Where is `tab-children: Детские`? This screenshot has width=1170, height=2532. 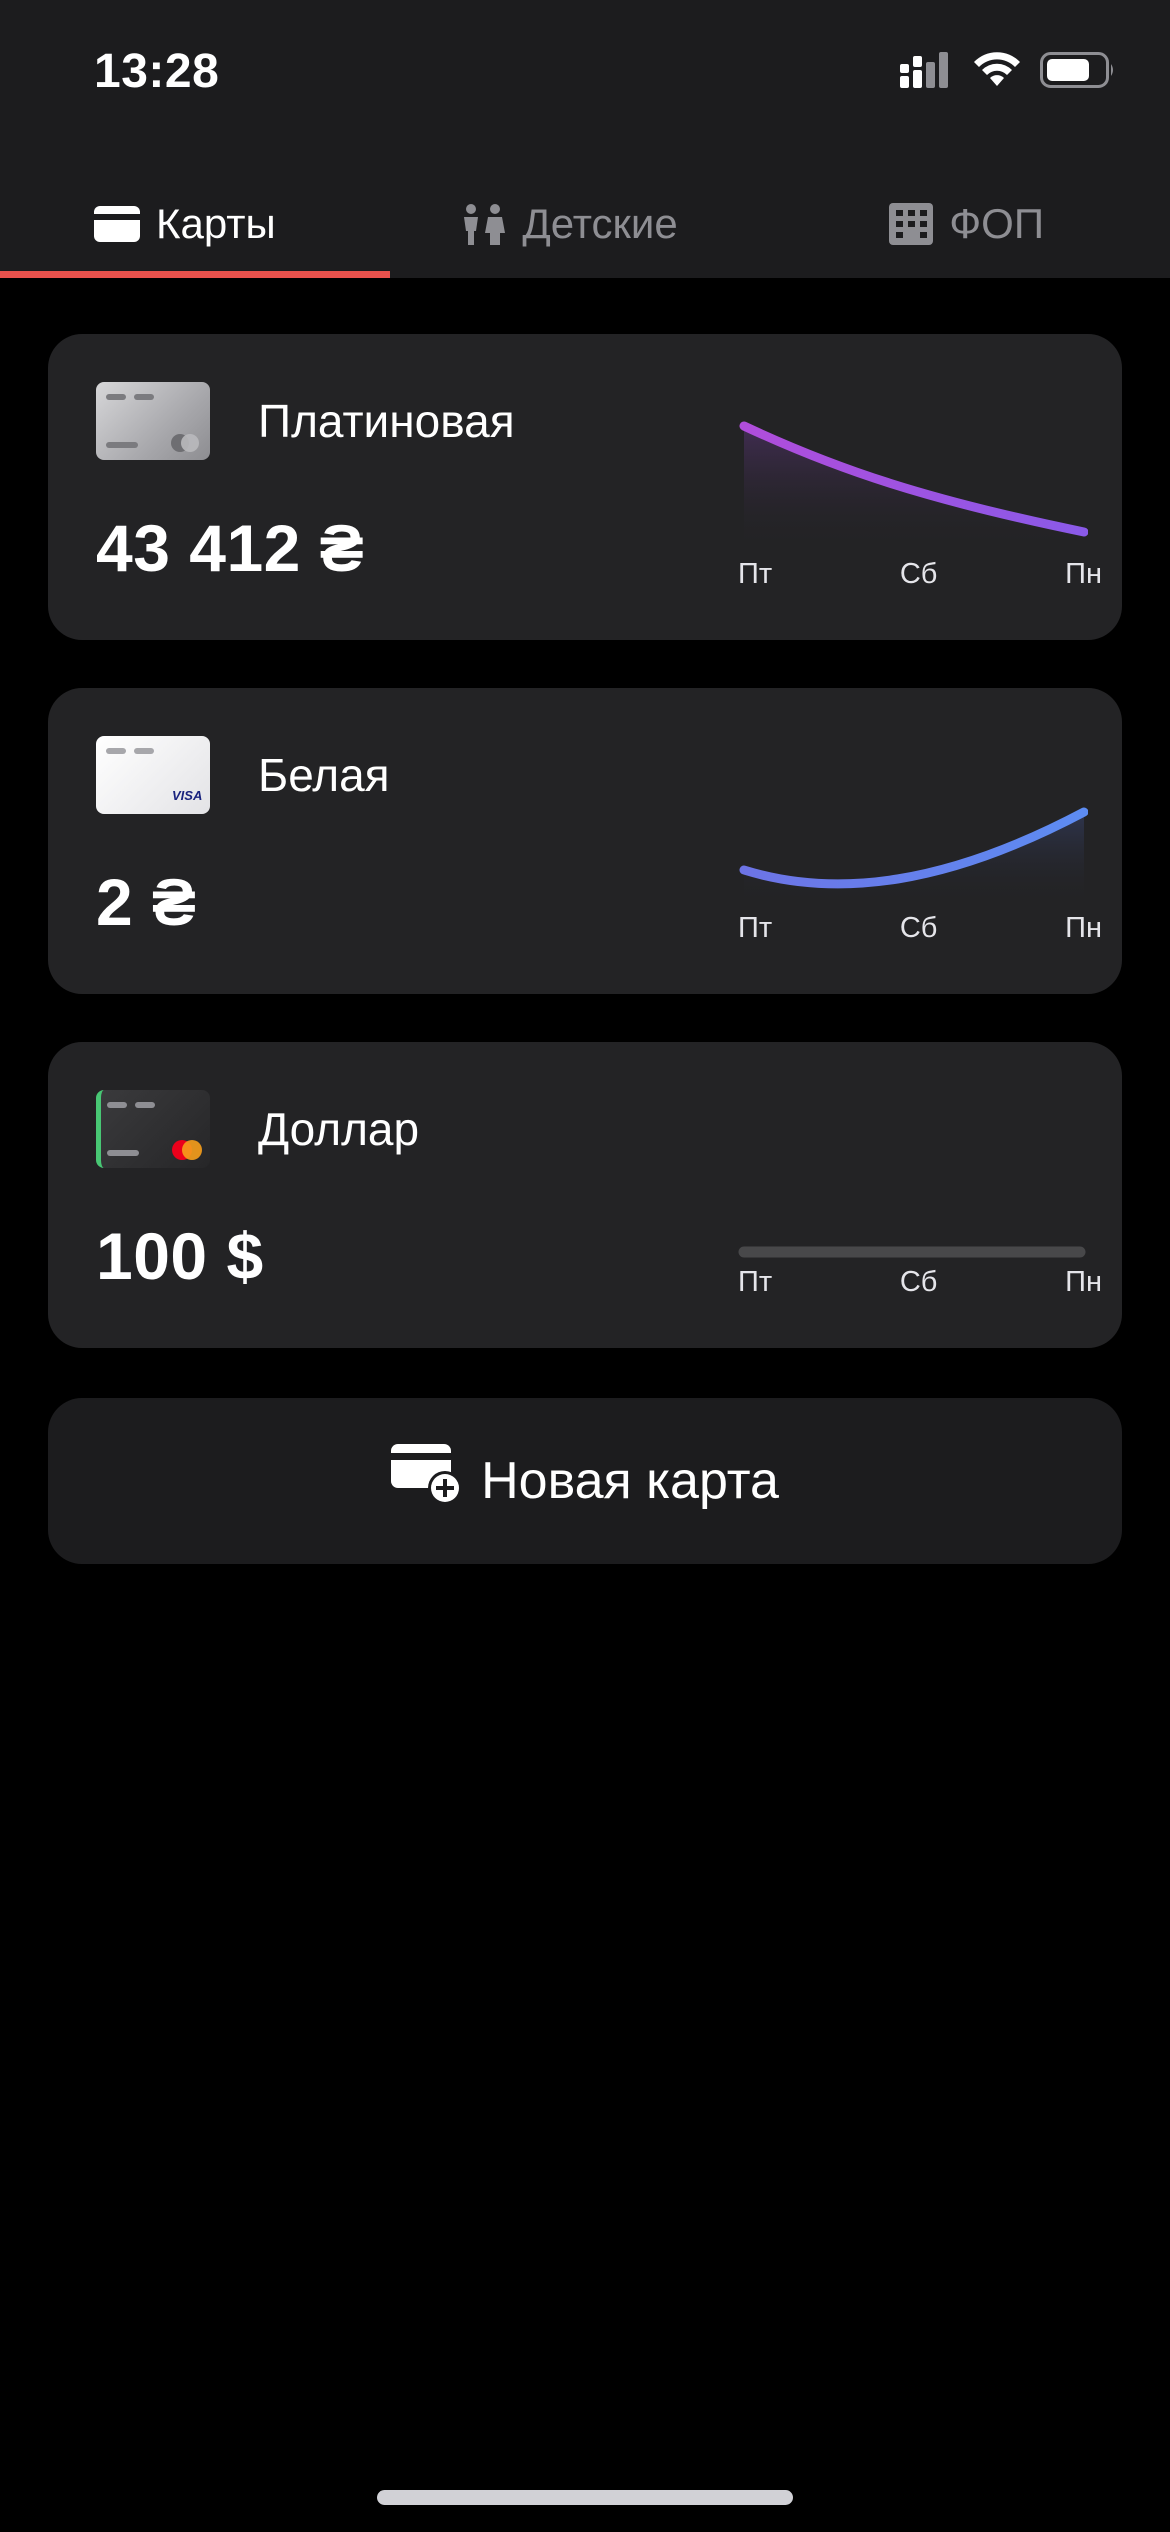
tab-children: Детские is located at coordinates (569, 224).